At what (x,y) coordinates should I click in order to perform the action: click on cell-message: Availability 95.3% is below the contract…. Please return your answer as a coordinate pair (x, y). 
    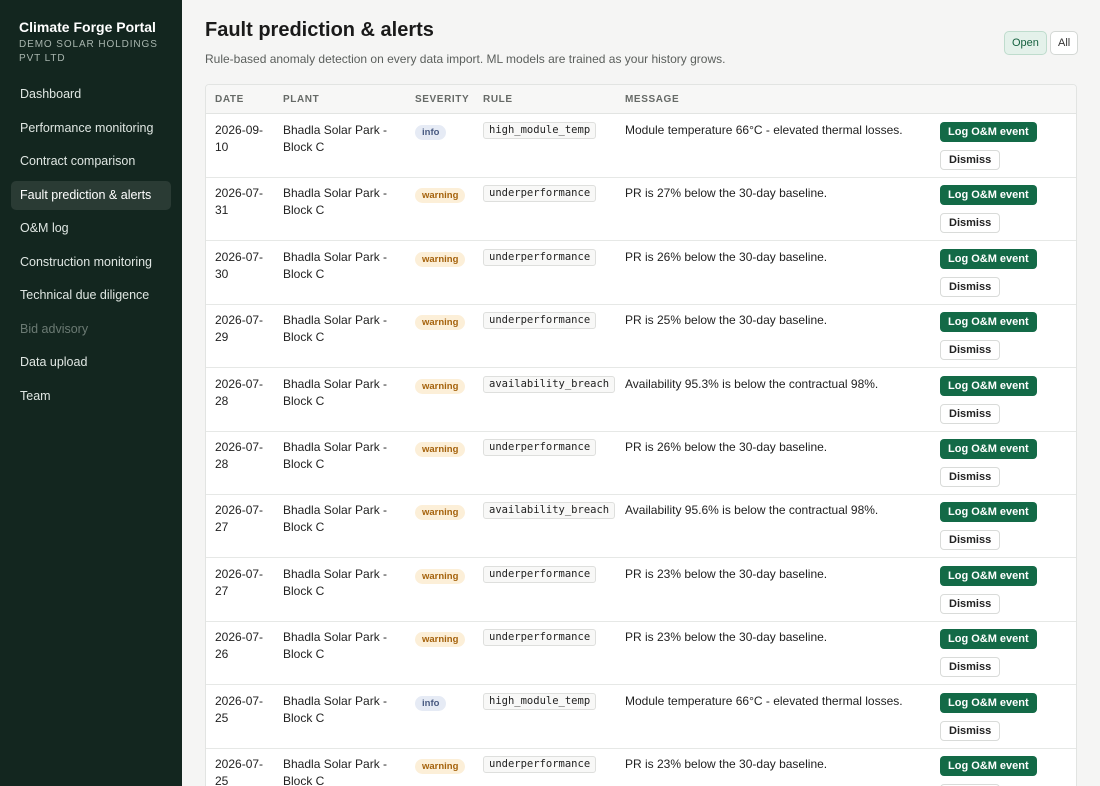
    Looking at the image, I should click on (752, 383).